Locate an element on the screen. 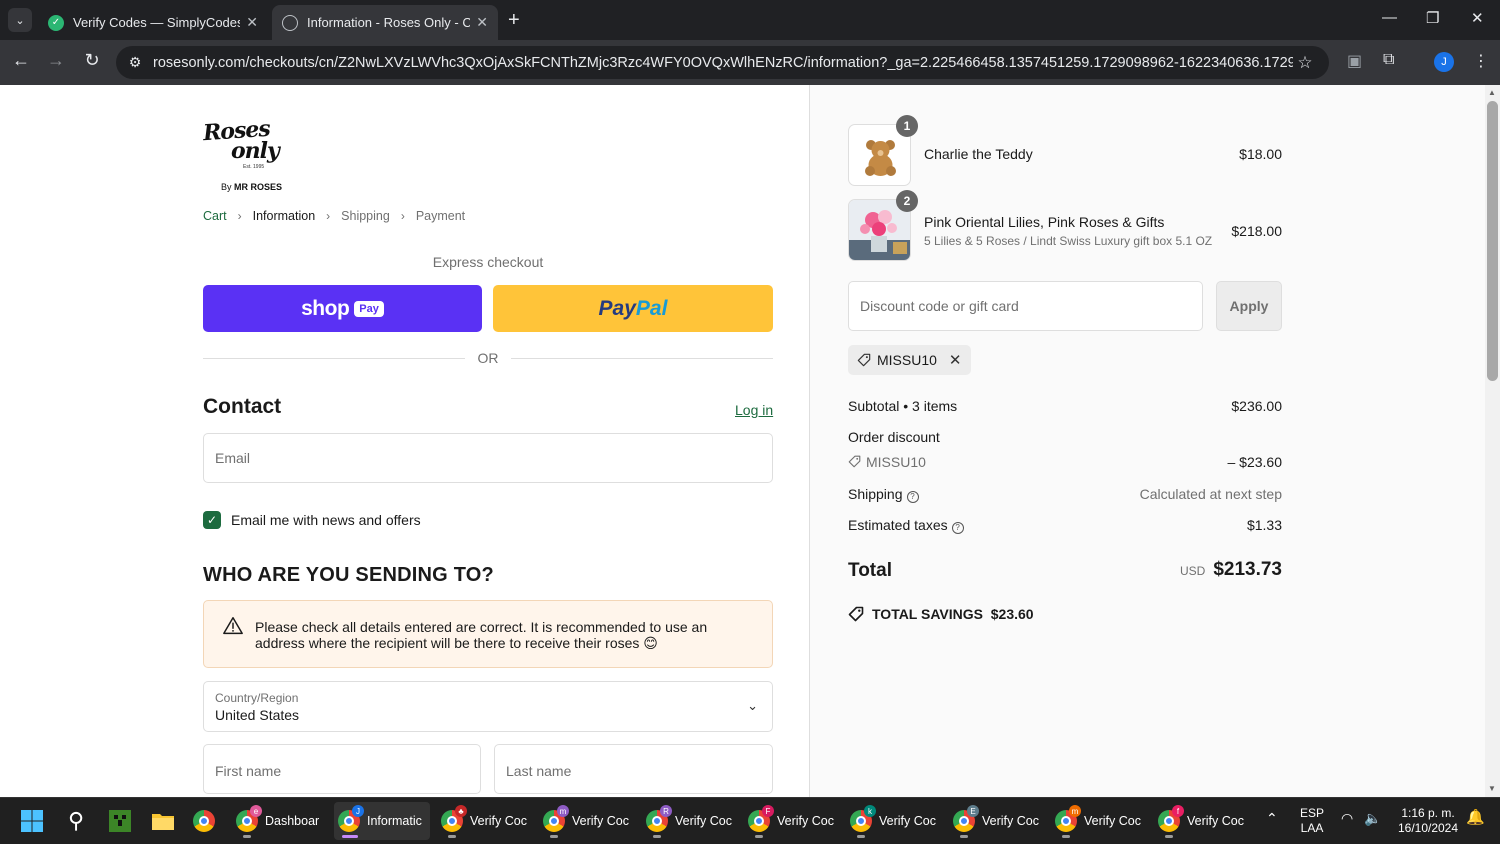  last-name-field: Last name is located at coordinates (633, 769).